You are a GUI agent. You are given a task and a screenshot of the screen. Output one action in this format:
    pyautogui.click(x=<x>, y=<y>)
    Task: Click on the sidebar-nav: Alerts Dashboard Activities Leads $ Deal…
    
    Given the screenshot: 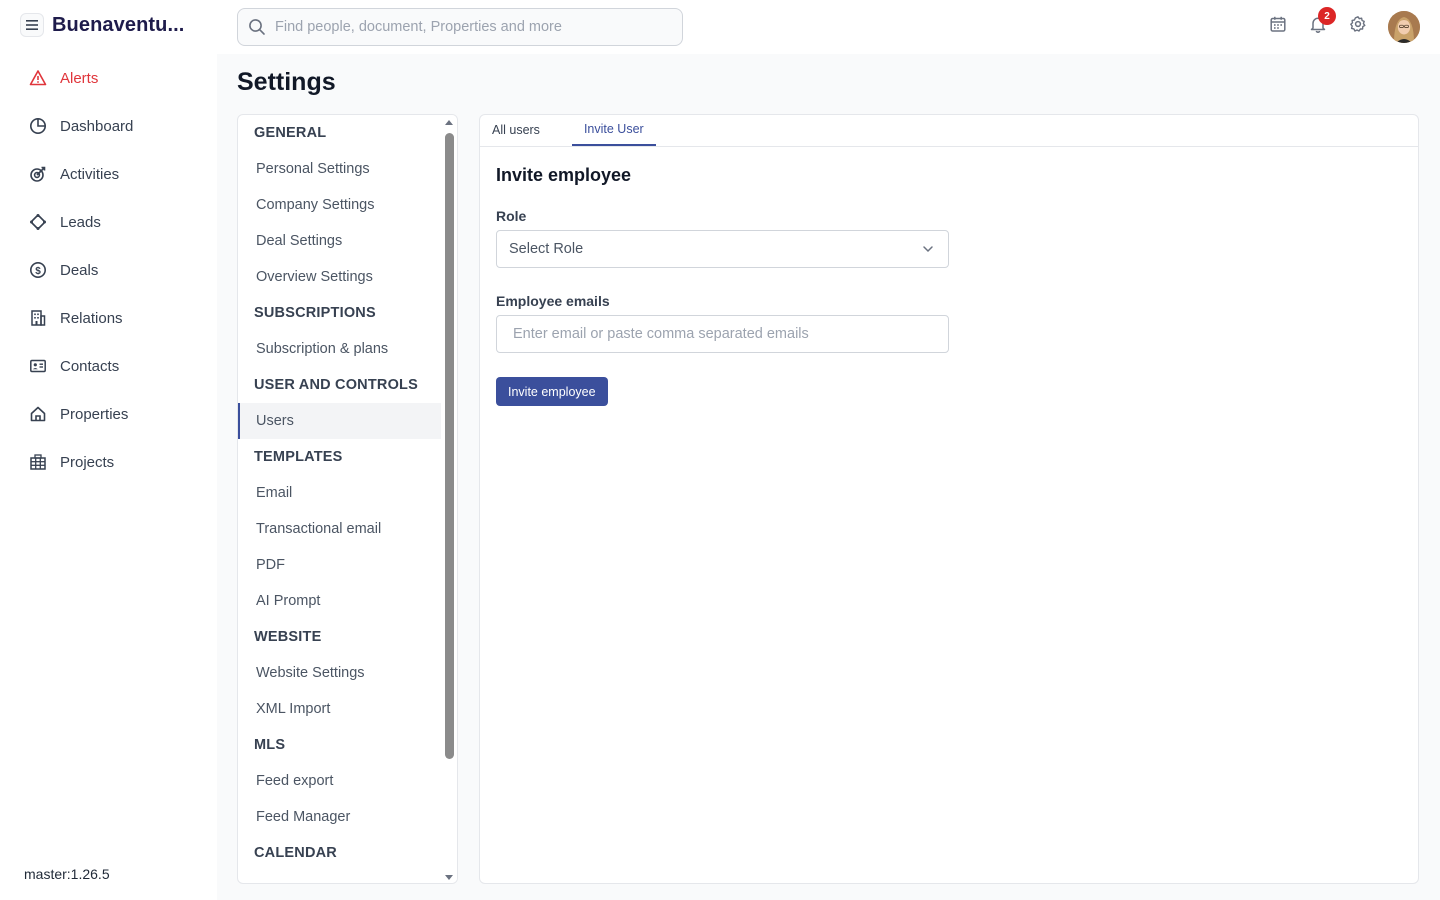 What is the action you would take?
    pyautogui.click(x=108, y=270)
    